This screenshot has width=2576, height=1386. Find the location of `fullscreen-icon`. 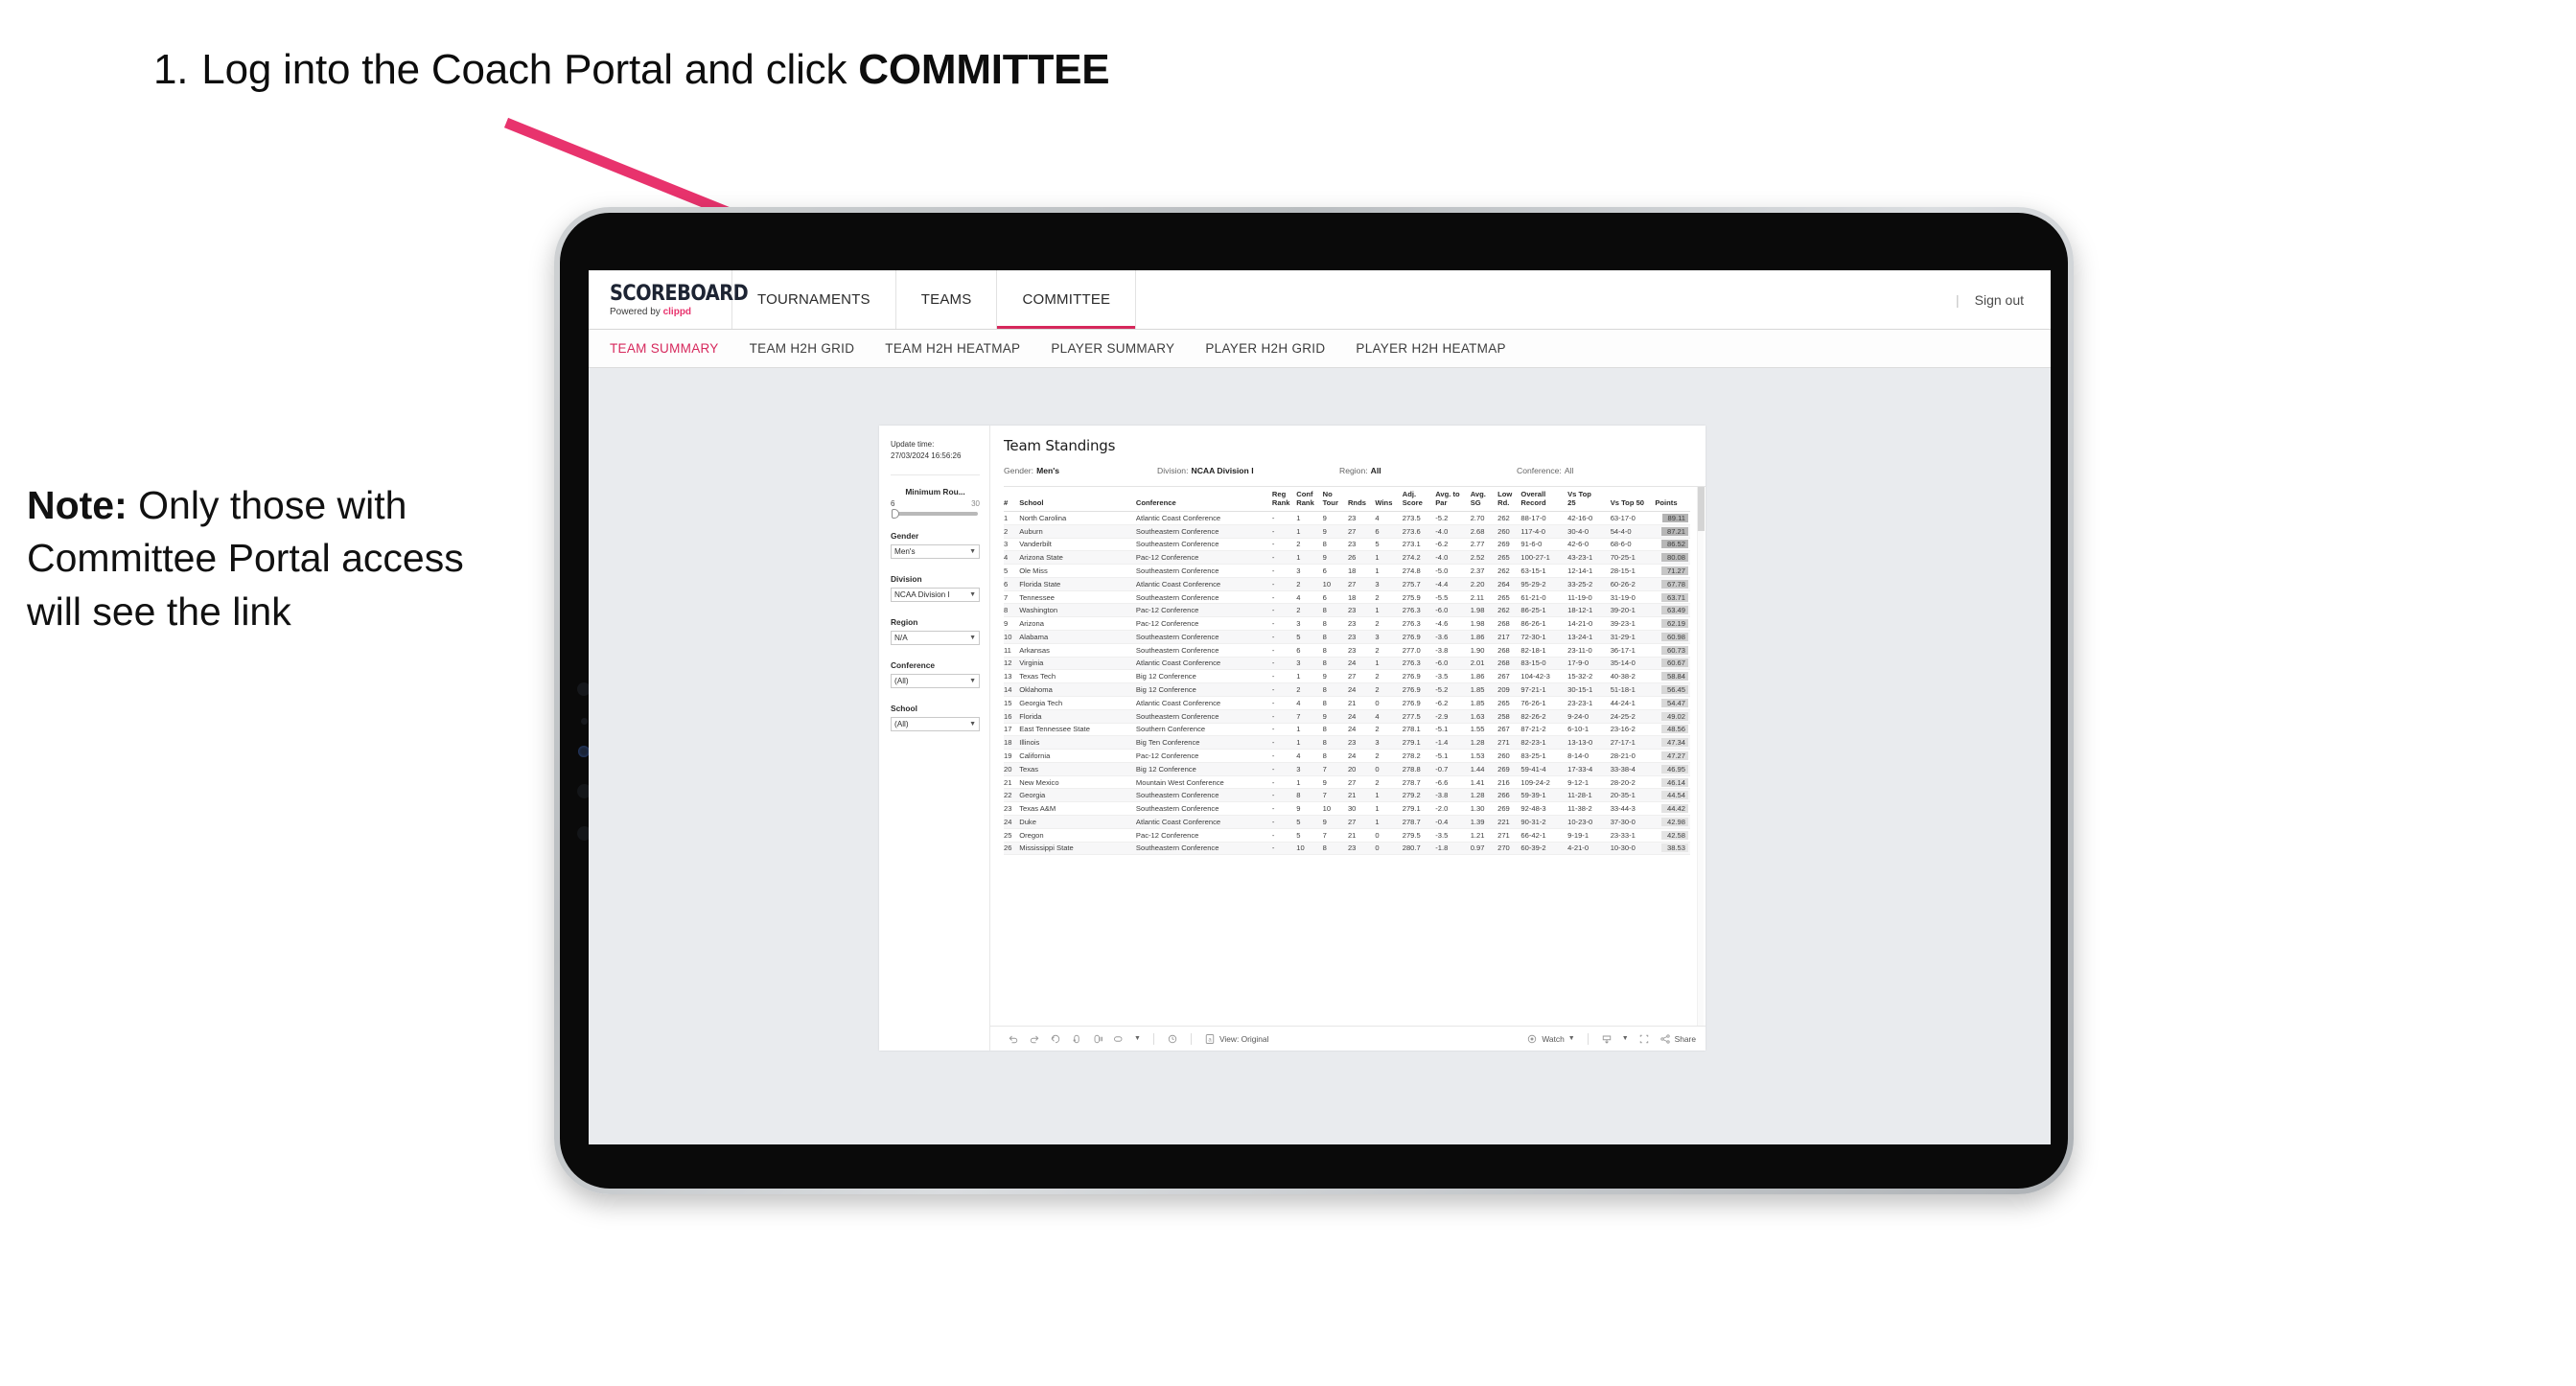

fullscreen-icon is located at coordinates (1644, 1039).